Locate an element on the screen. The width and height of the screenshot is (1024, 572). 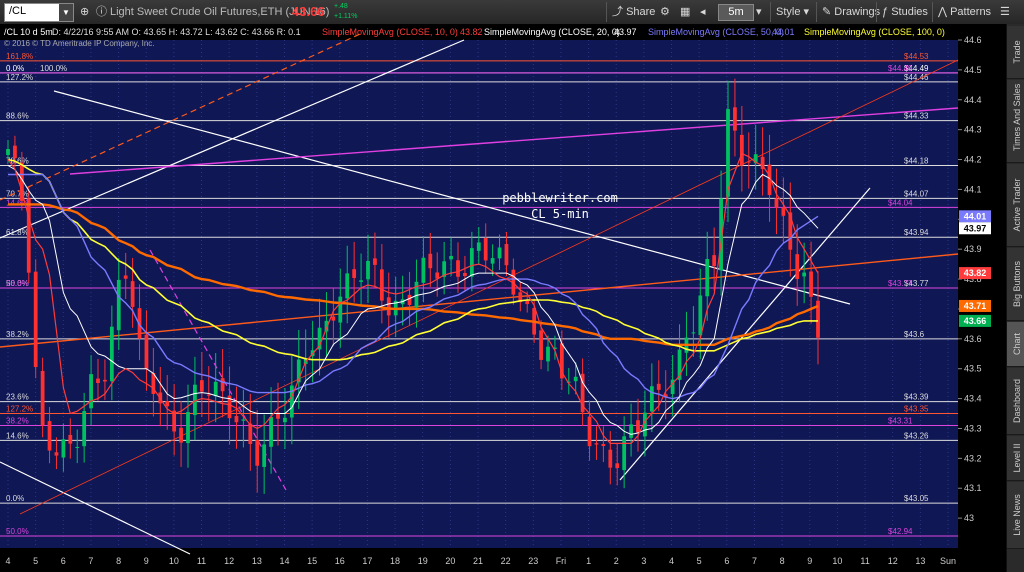
fib-level-price: $44.33 is located at coordinates (916, 116).